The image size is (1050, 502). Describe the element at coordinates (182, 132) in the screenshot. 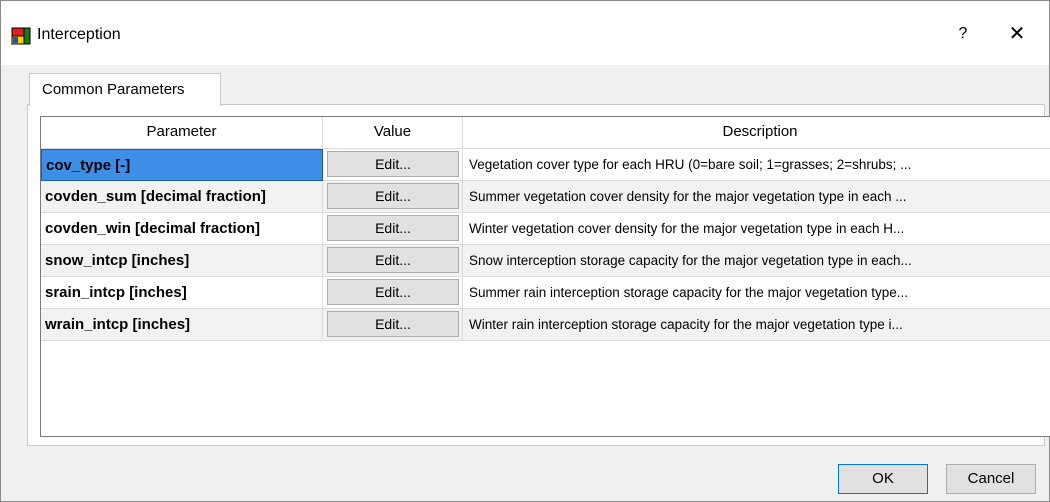

I see `column-header-parameter: Parameter` at that location.